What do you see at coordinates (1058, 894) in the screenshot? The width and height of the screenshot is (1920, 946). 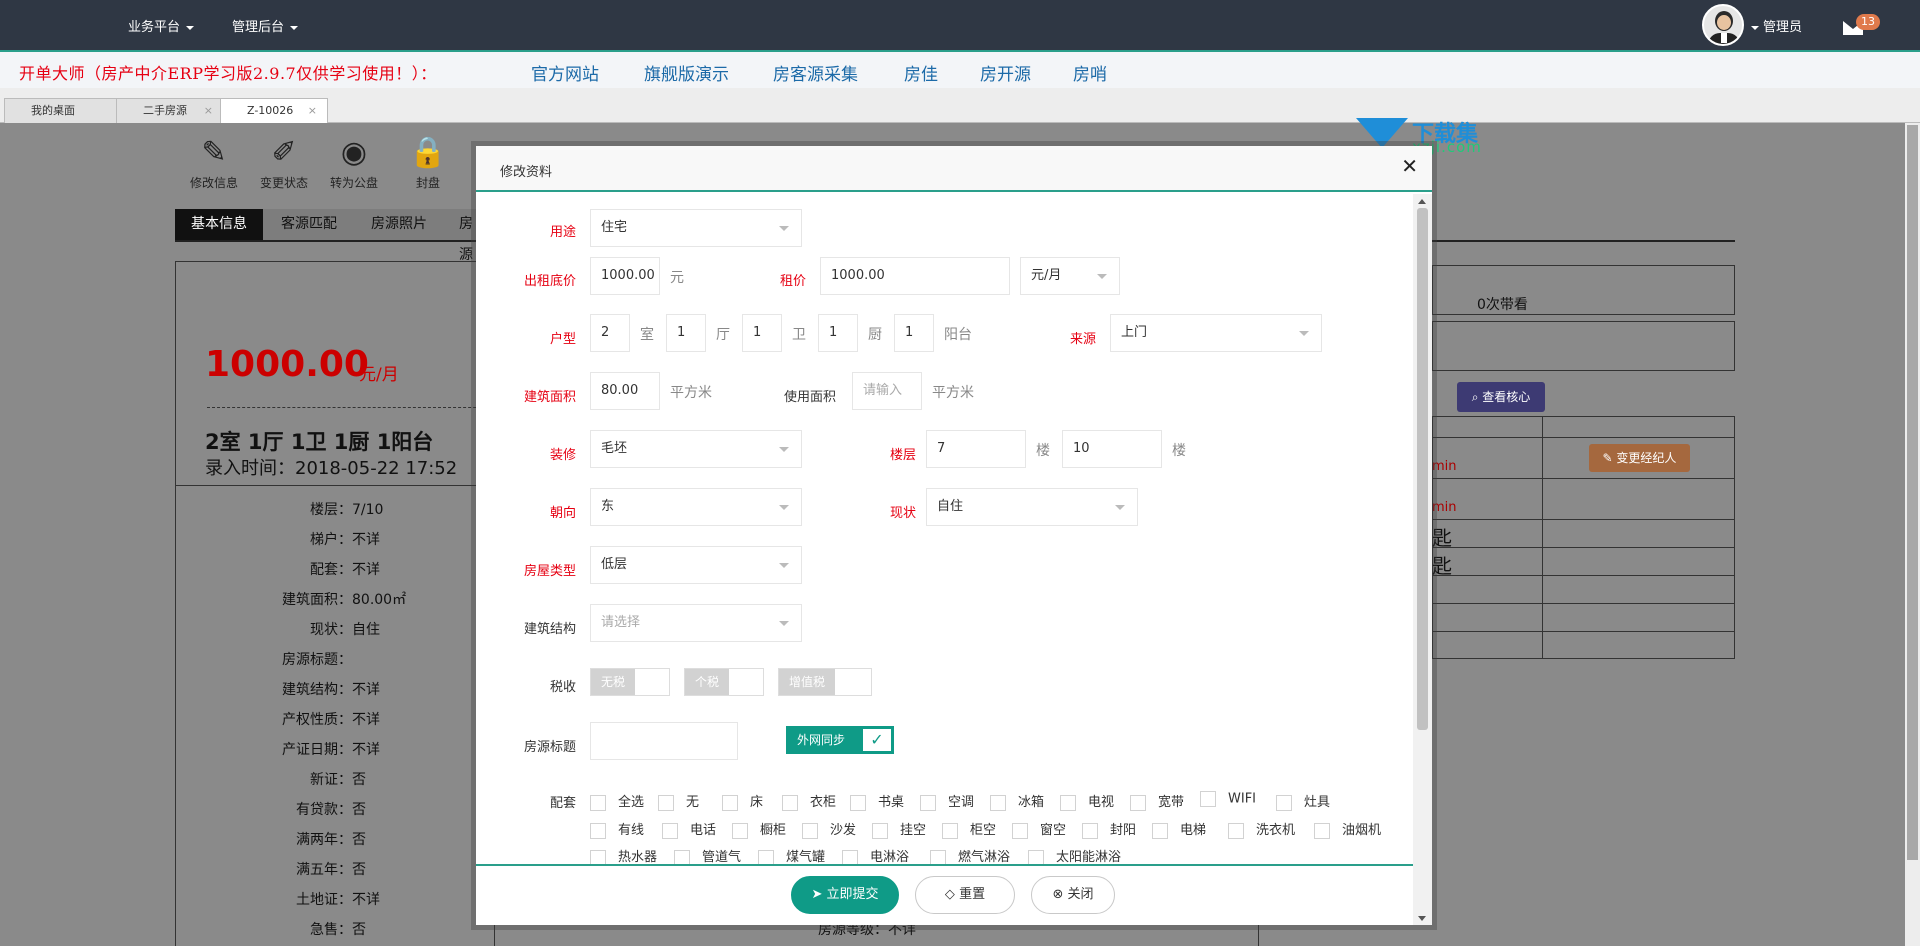 I see `close-circle-icon: ⊗` at bounding box center [1058, 894].